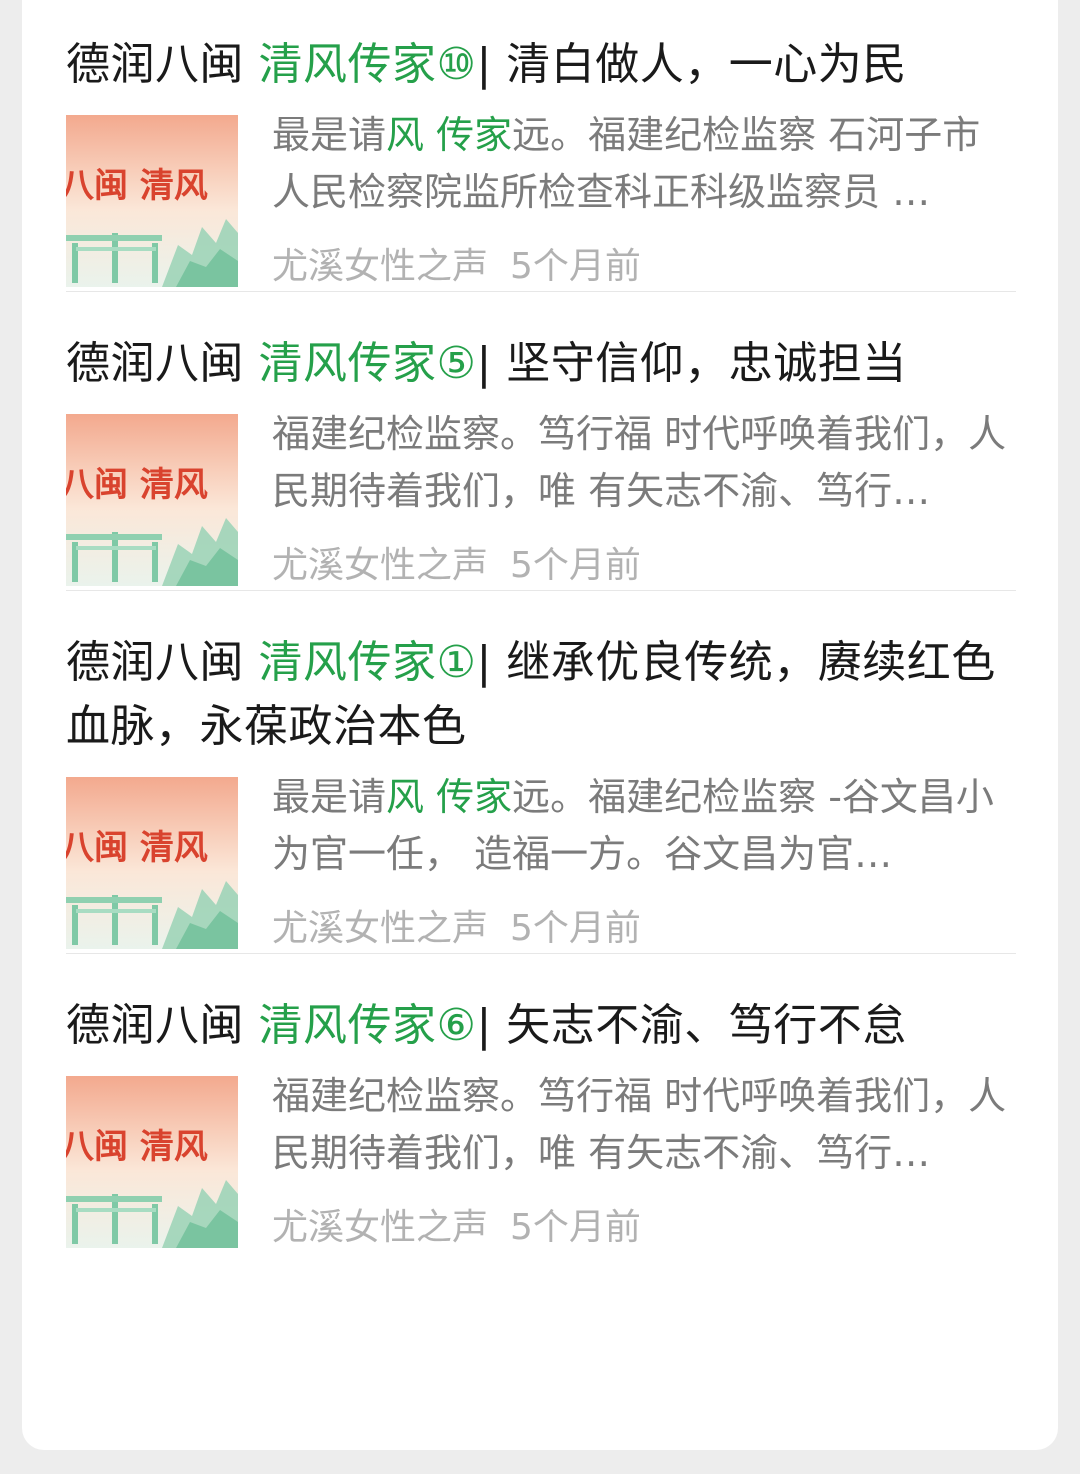 The width and height of the screenshot is (1080, 1474). I want to click on article-title: 德润八闽 清风传家⑩| 清白做人，一心为民, so click(541, 65).